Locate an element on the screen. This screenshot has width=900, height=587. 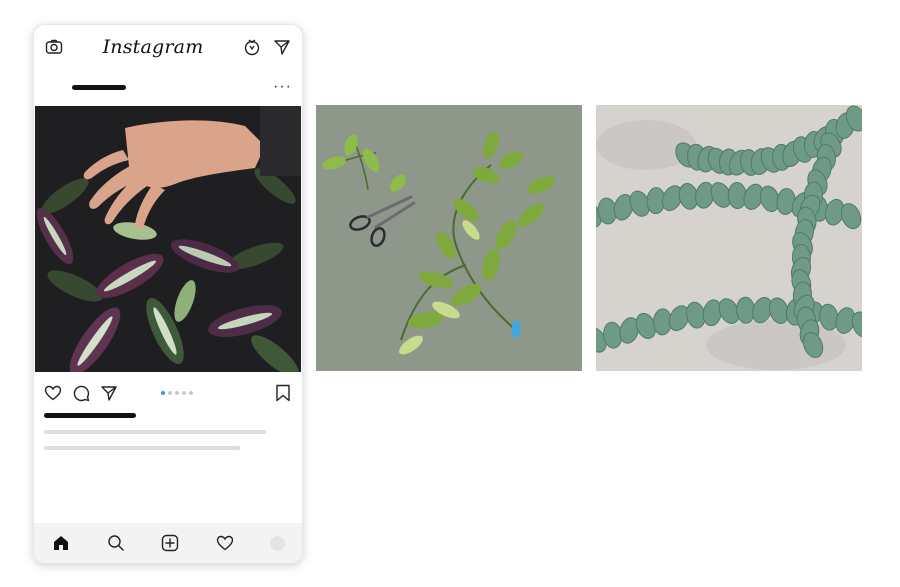
photo-plant-cuttings is located at coordinates (449, 238).